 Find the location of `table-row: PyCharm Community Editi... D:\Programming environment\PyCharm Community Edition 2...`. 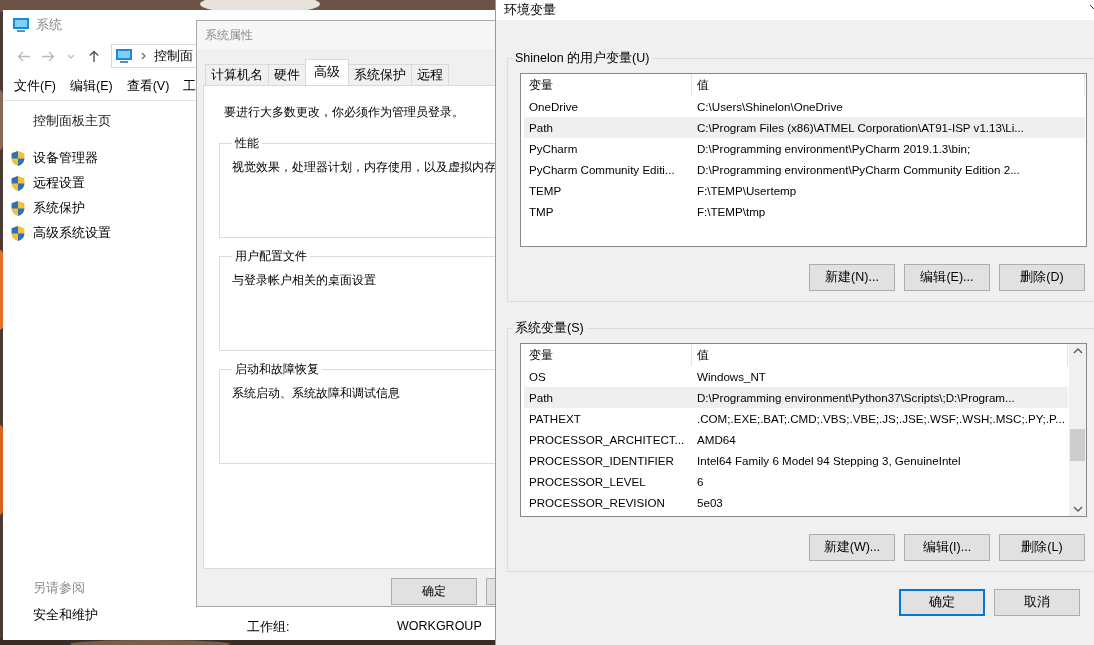

table-row: PyCharm Community Editi... D:\Programming environment\PyCharm Community Edition 2... is located at coordinates (804, 169).